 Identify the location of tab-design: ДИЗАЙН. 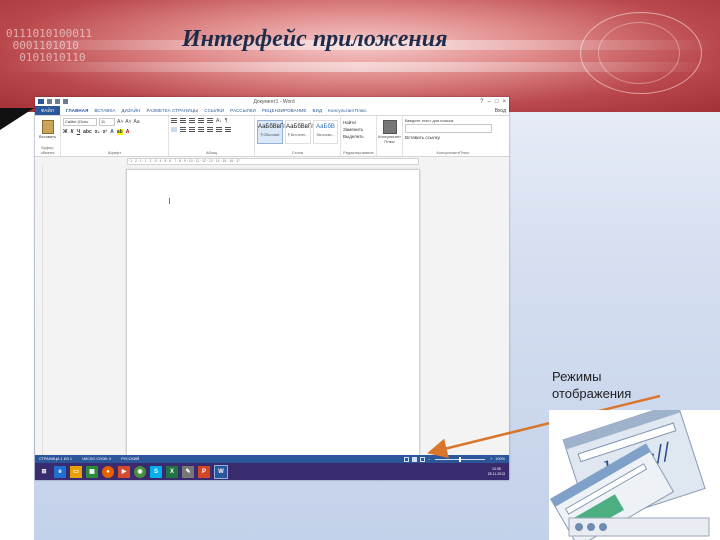
(130, 110).